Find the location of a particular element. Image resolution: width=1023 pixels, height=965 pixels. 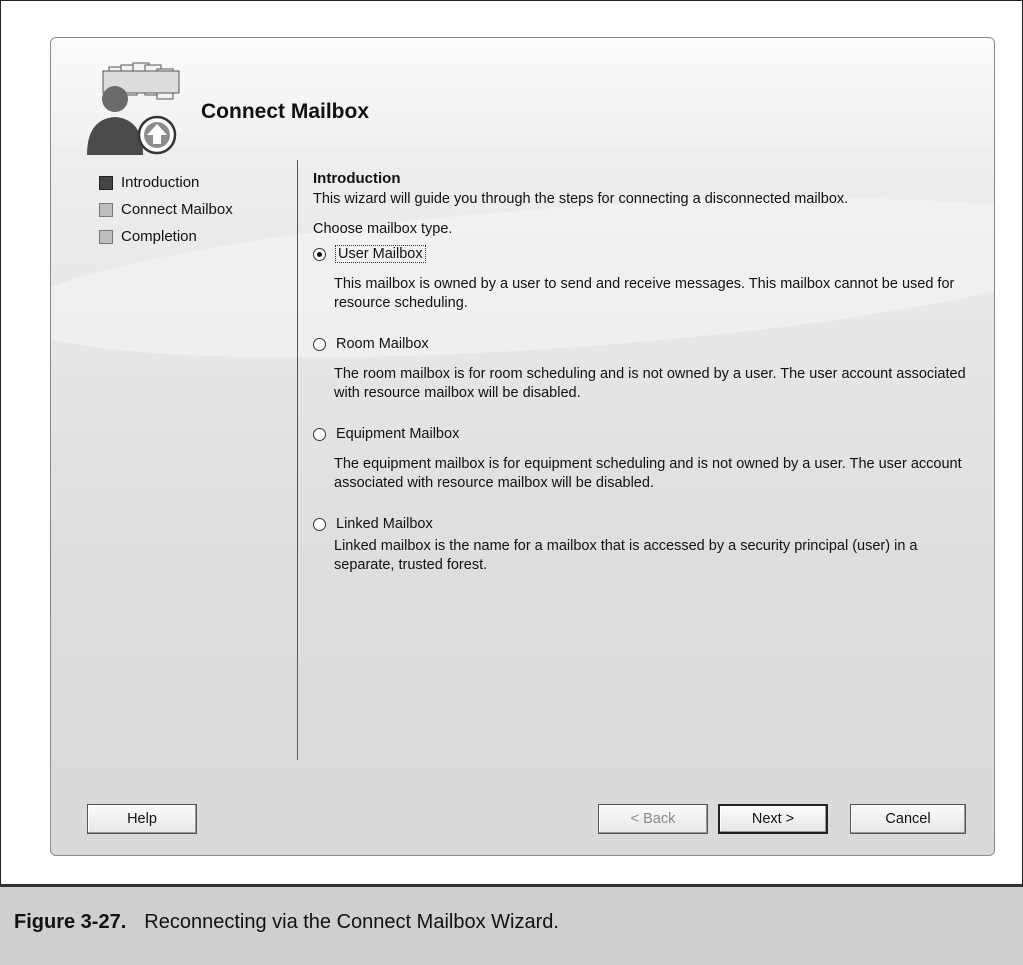

step-connect-mailbox: Connect Mailbox is located at coordinates (166, 209).